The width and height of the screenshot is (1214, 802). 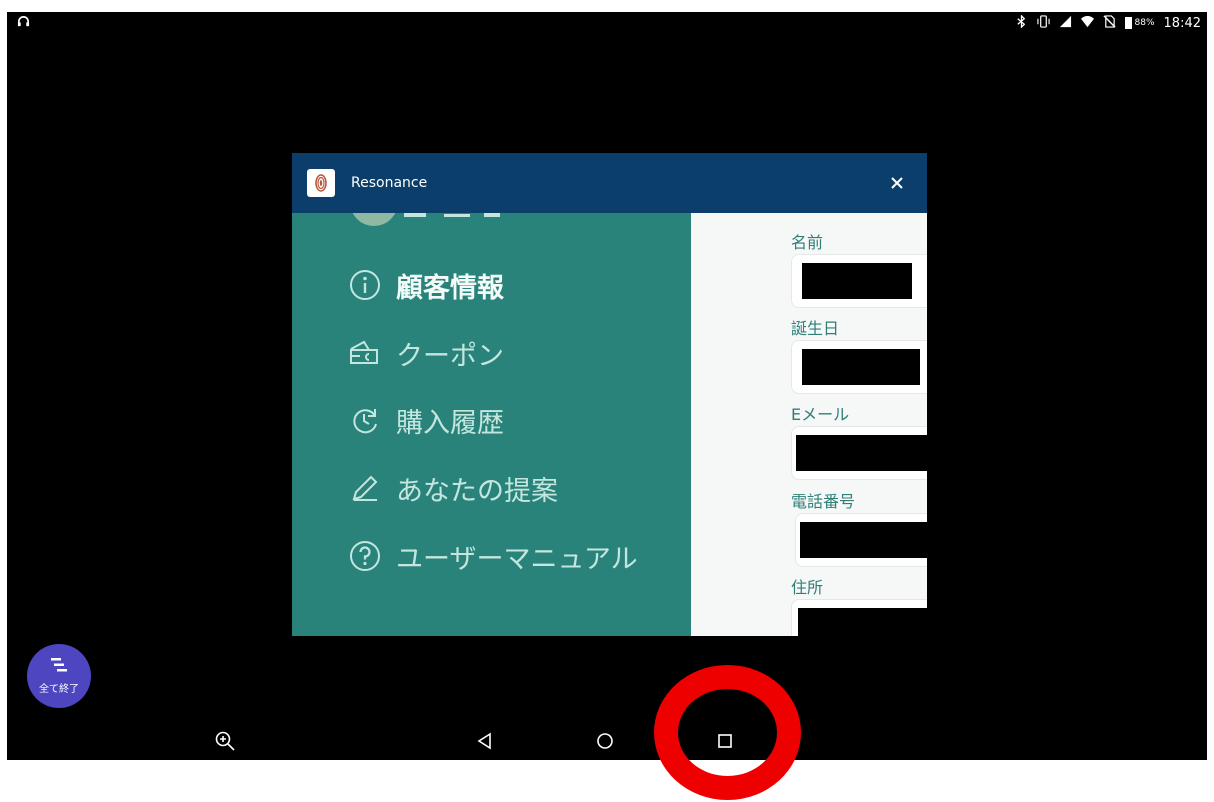 I want to click on status-bar: 88% 18:42, so click(x=607, y=23).